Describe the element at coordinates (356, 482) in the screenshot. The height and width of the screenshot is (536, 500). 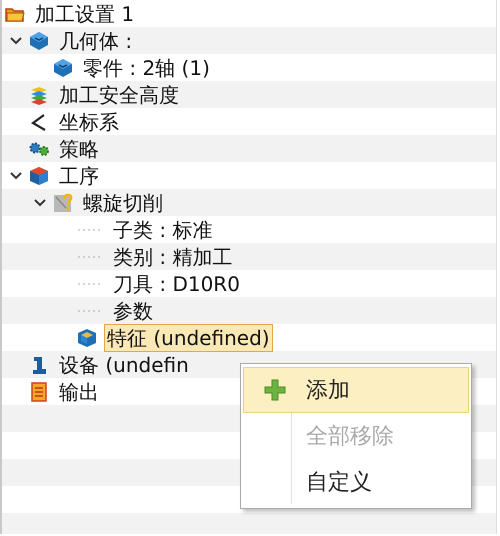
I see `menu-item: 自定义` at that location.